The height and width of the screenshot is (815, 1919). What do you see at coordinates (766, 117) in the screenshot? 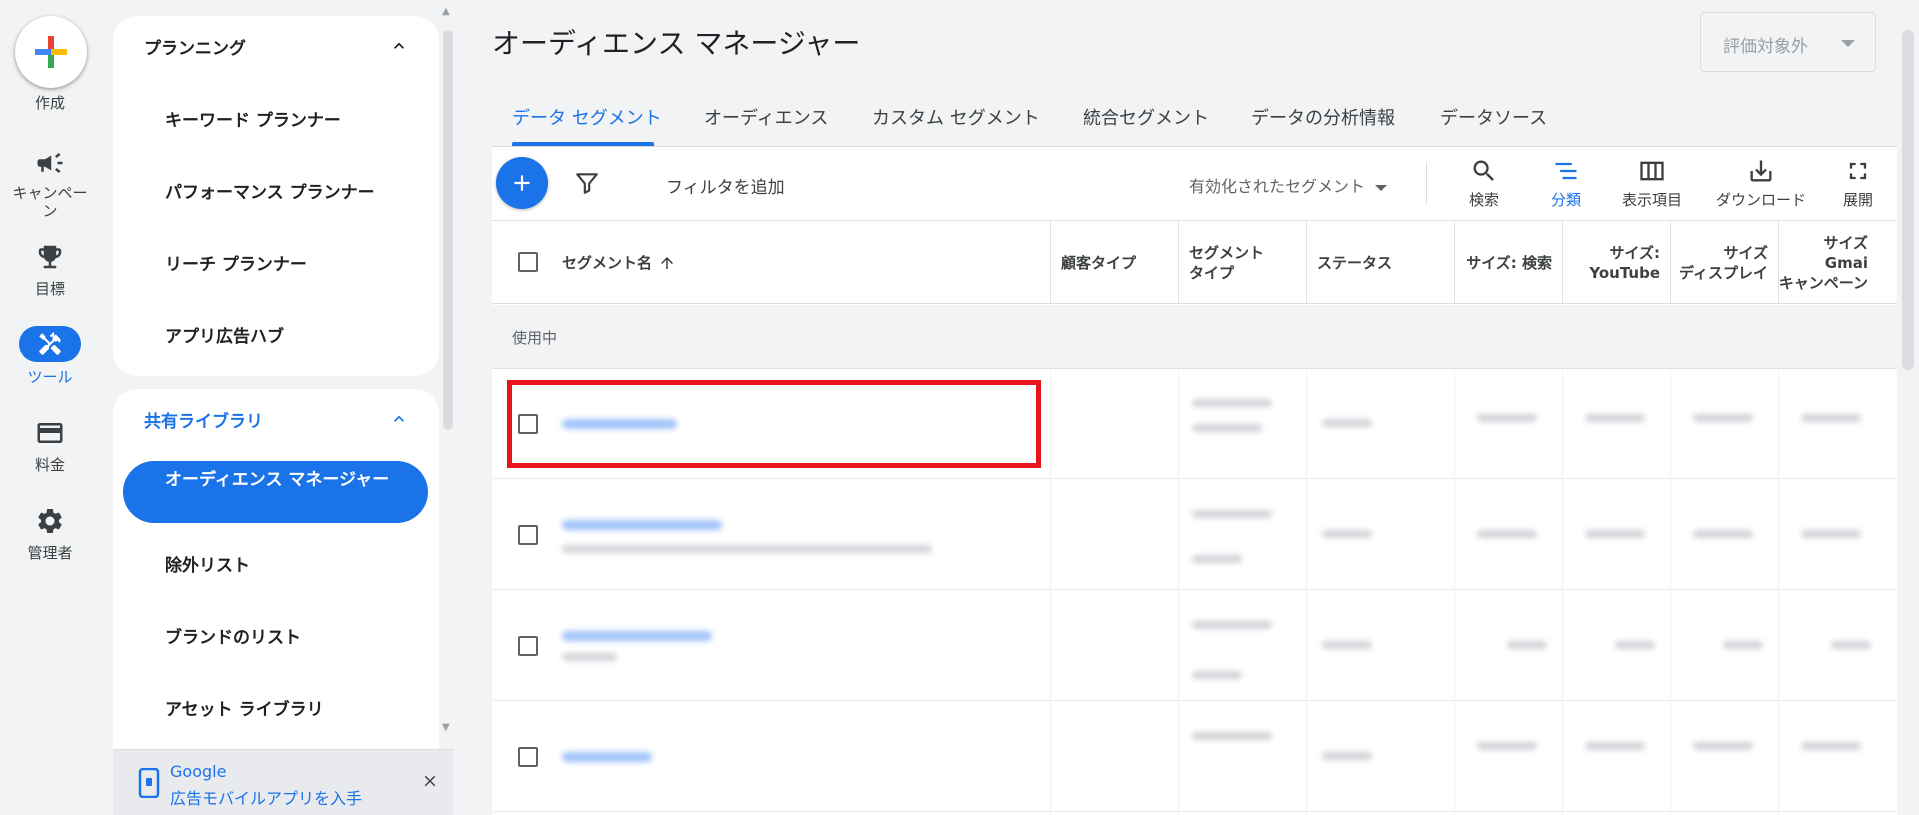
I see `tab-audiences: オーディエンス` at bounding box center [766, 117].